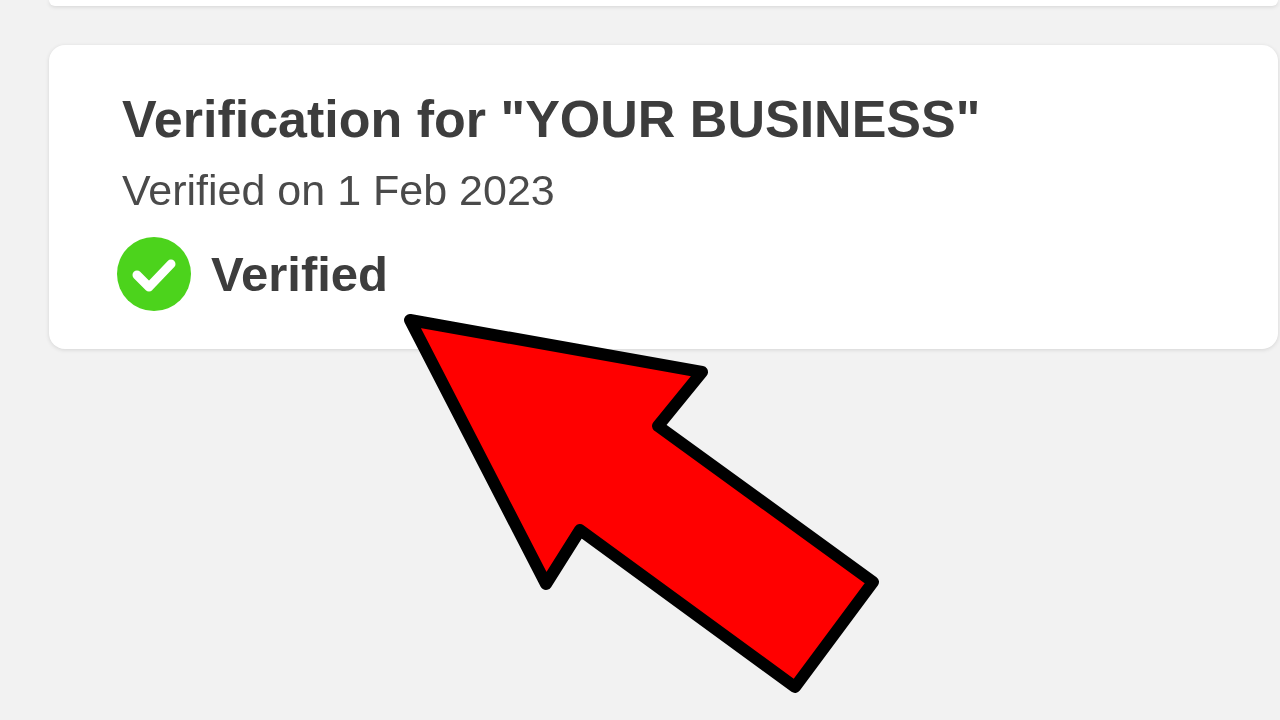 The width and height of the screenshot is (1280, 720). I want to click on status-label: Verified, so click(300, 274).